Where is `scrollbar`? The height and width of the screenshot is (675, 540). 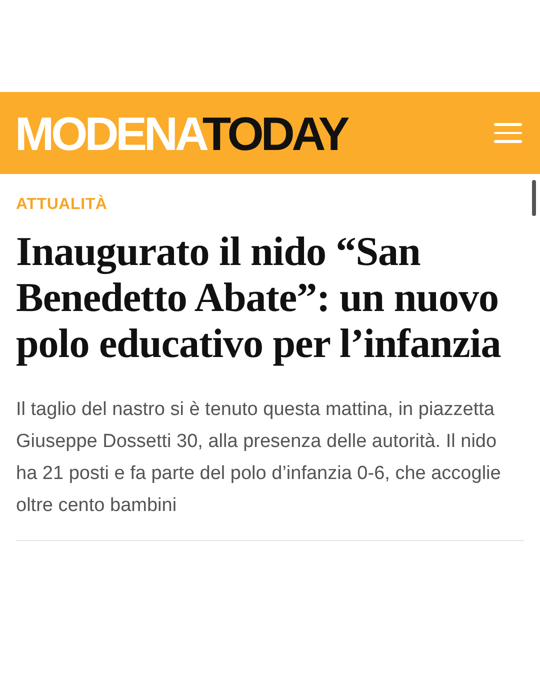
scrollbar is located at coordinates (534, 198).